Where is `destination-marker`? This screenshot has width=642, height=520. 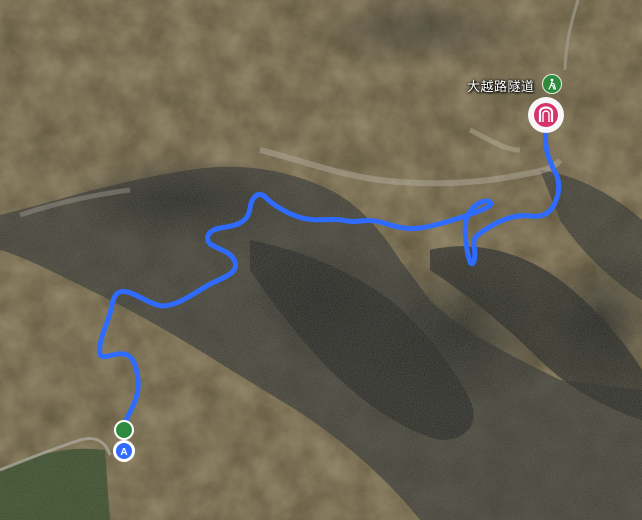
destination-marker is located at coordinates (546, 115).